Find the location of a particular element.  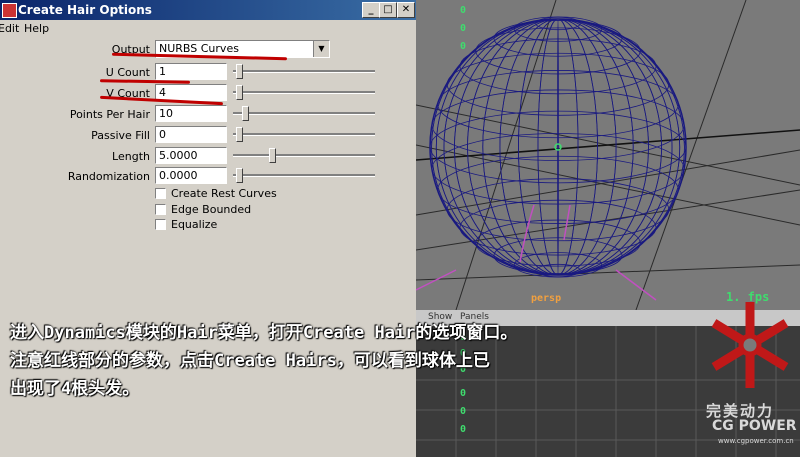

equalize-label: Equalize is located at coordinates (194, 224).